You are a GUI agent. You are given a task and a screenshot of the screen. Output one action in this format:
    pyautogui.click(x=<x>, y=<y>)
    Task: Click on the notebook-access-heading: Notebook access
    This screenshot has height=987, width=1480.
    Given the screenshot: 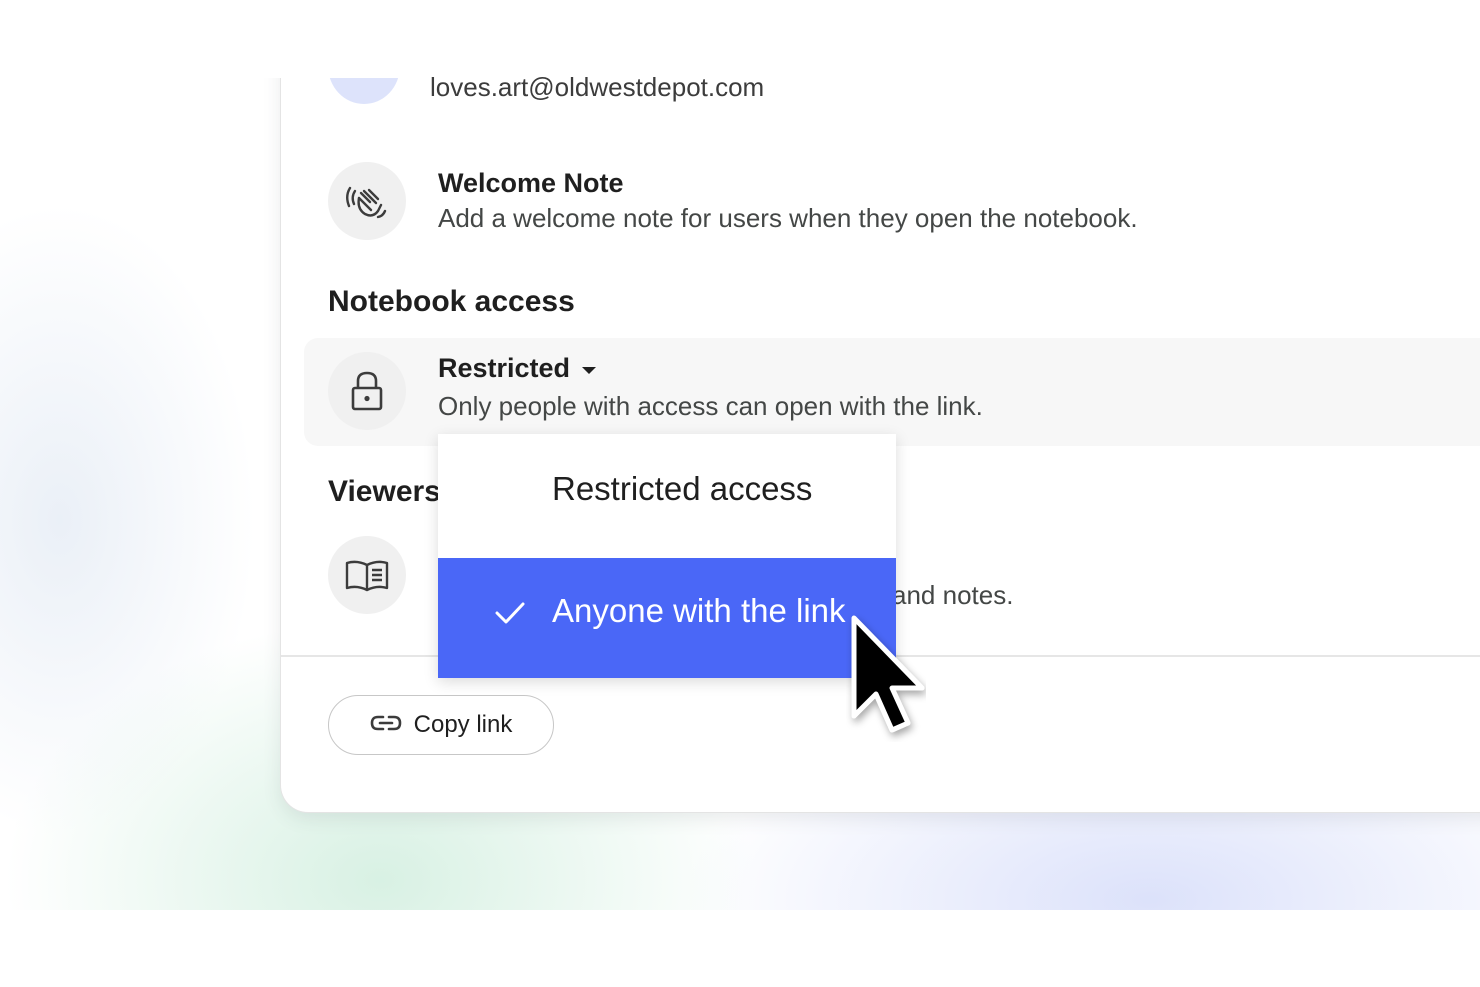 What is the action you would take?
    pyautogui.click(x=451, y=301)
    